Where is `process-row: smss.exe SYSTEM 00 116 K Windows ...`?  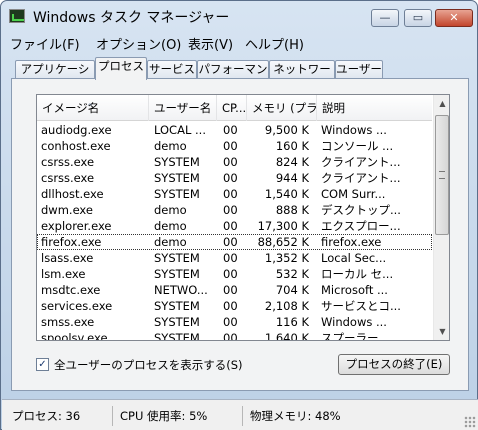 process-row: smss.exe SYSTEM 00 116 K Windows ... is located at coordinates (234, 322).